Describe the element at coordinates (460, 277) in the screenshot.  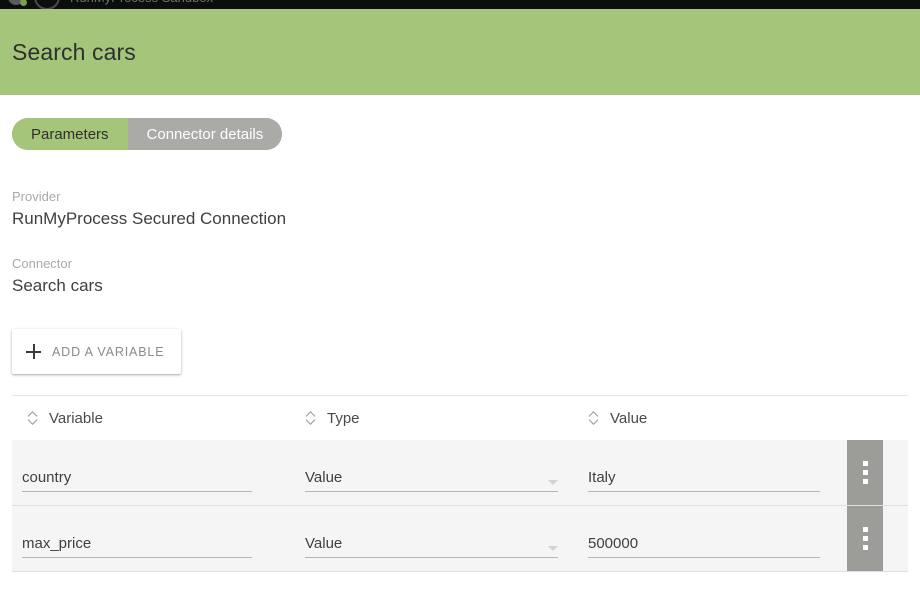
I see `connector-field: Connector Search cars` at that location.